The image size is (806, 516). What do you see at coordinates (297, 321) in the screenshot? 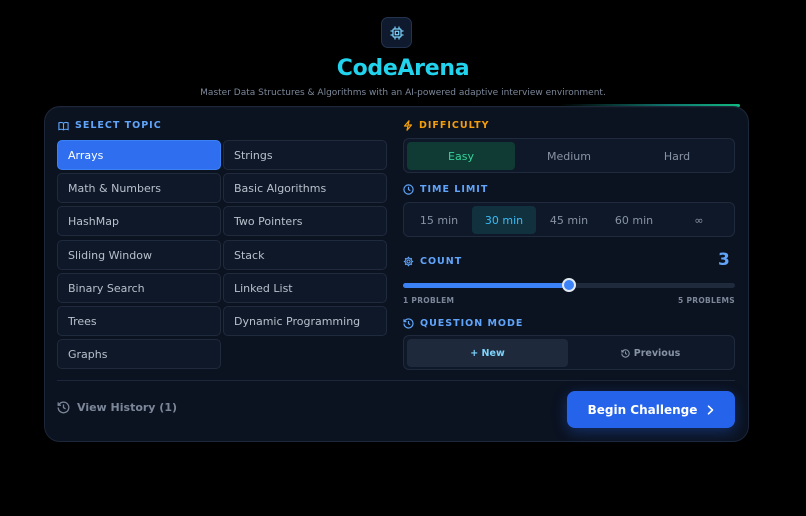
I see `topic-label: Dynamic Programming` at bounding box center [297, 321].